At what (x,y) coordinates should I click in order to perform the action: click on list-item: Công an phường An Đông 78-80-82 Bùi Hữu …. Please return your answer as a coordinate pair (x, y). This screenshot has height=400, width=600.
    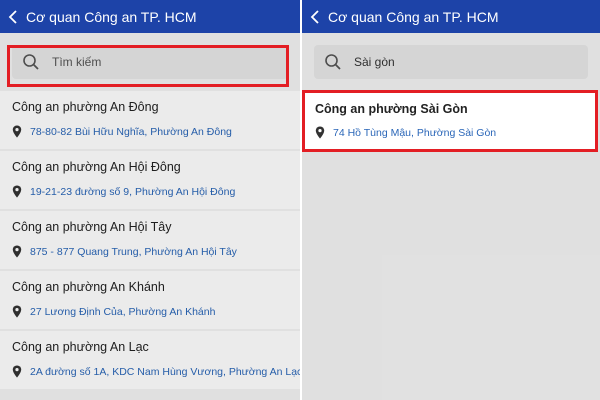
    Looking at the image, I should click on (150, 120).